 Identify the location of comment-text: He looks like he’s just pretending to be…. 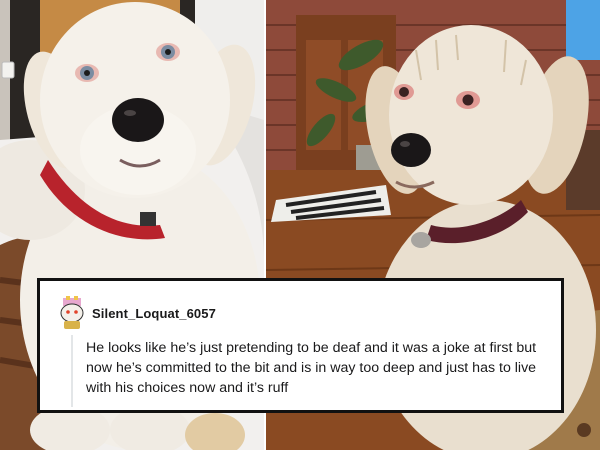
(311, 368).